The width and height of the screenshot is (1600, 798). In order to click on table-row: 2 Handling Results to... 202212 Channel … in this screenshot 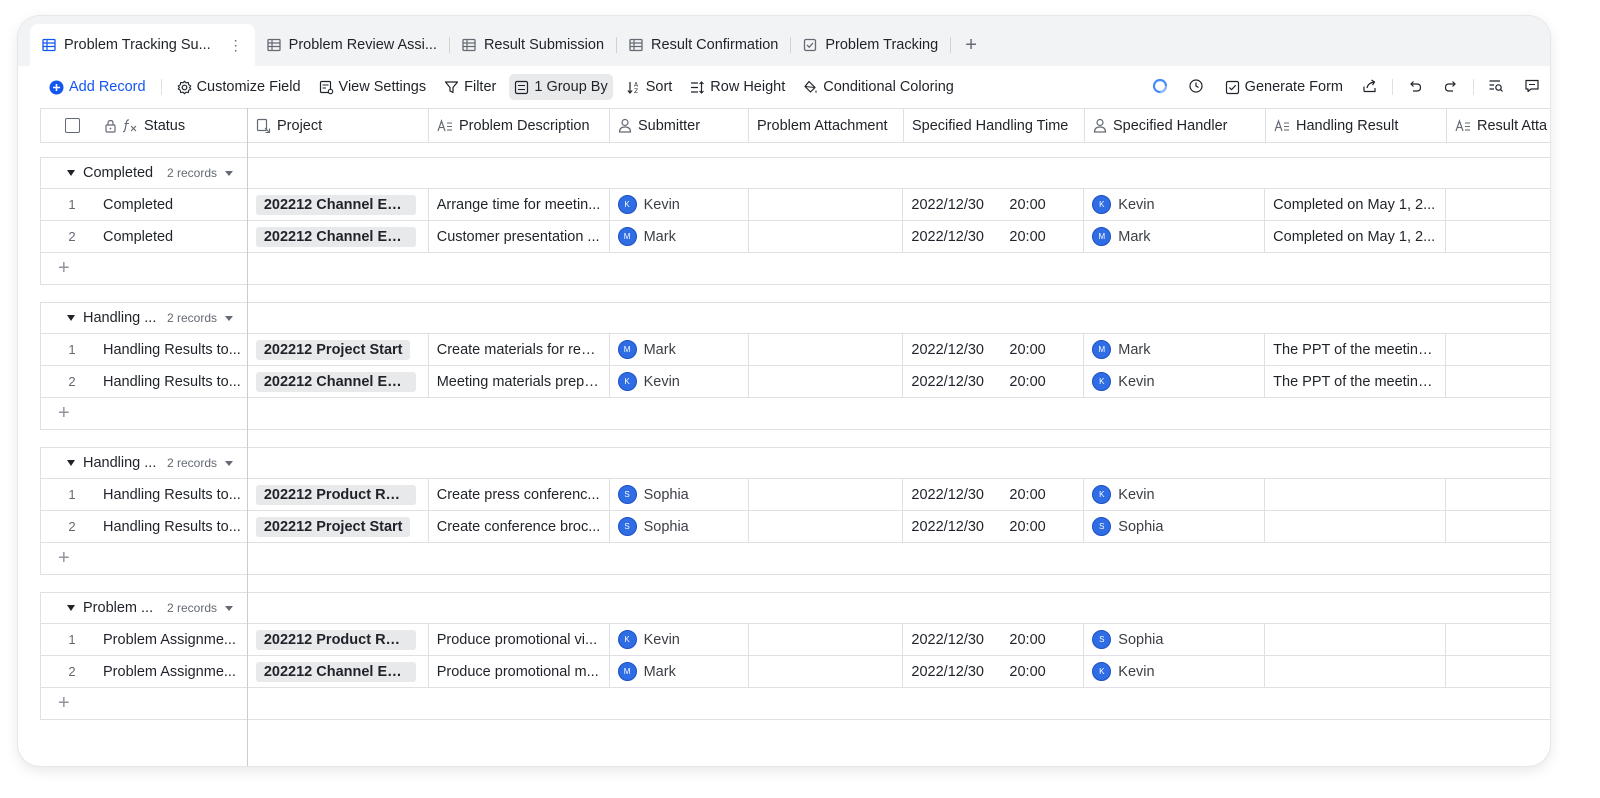, I will do `click(795, 382)`.